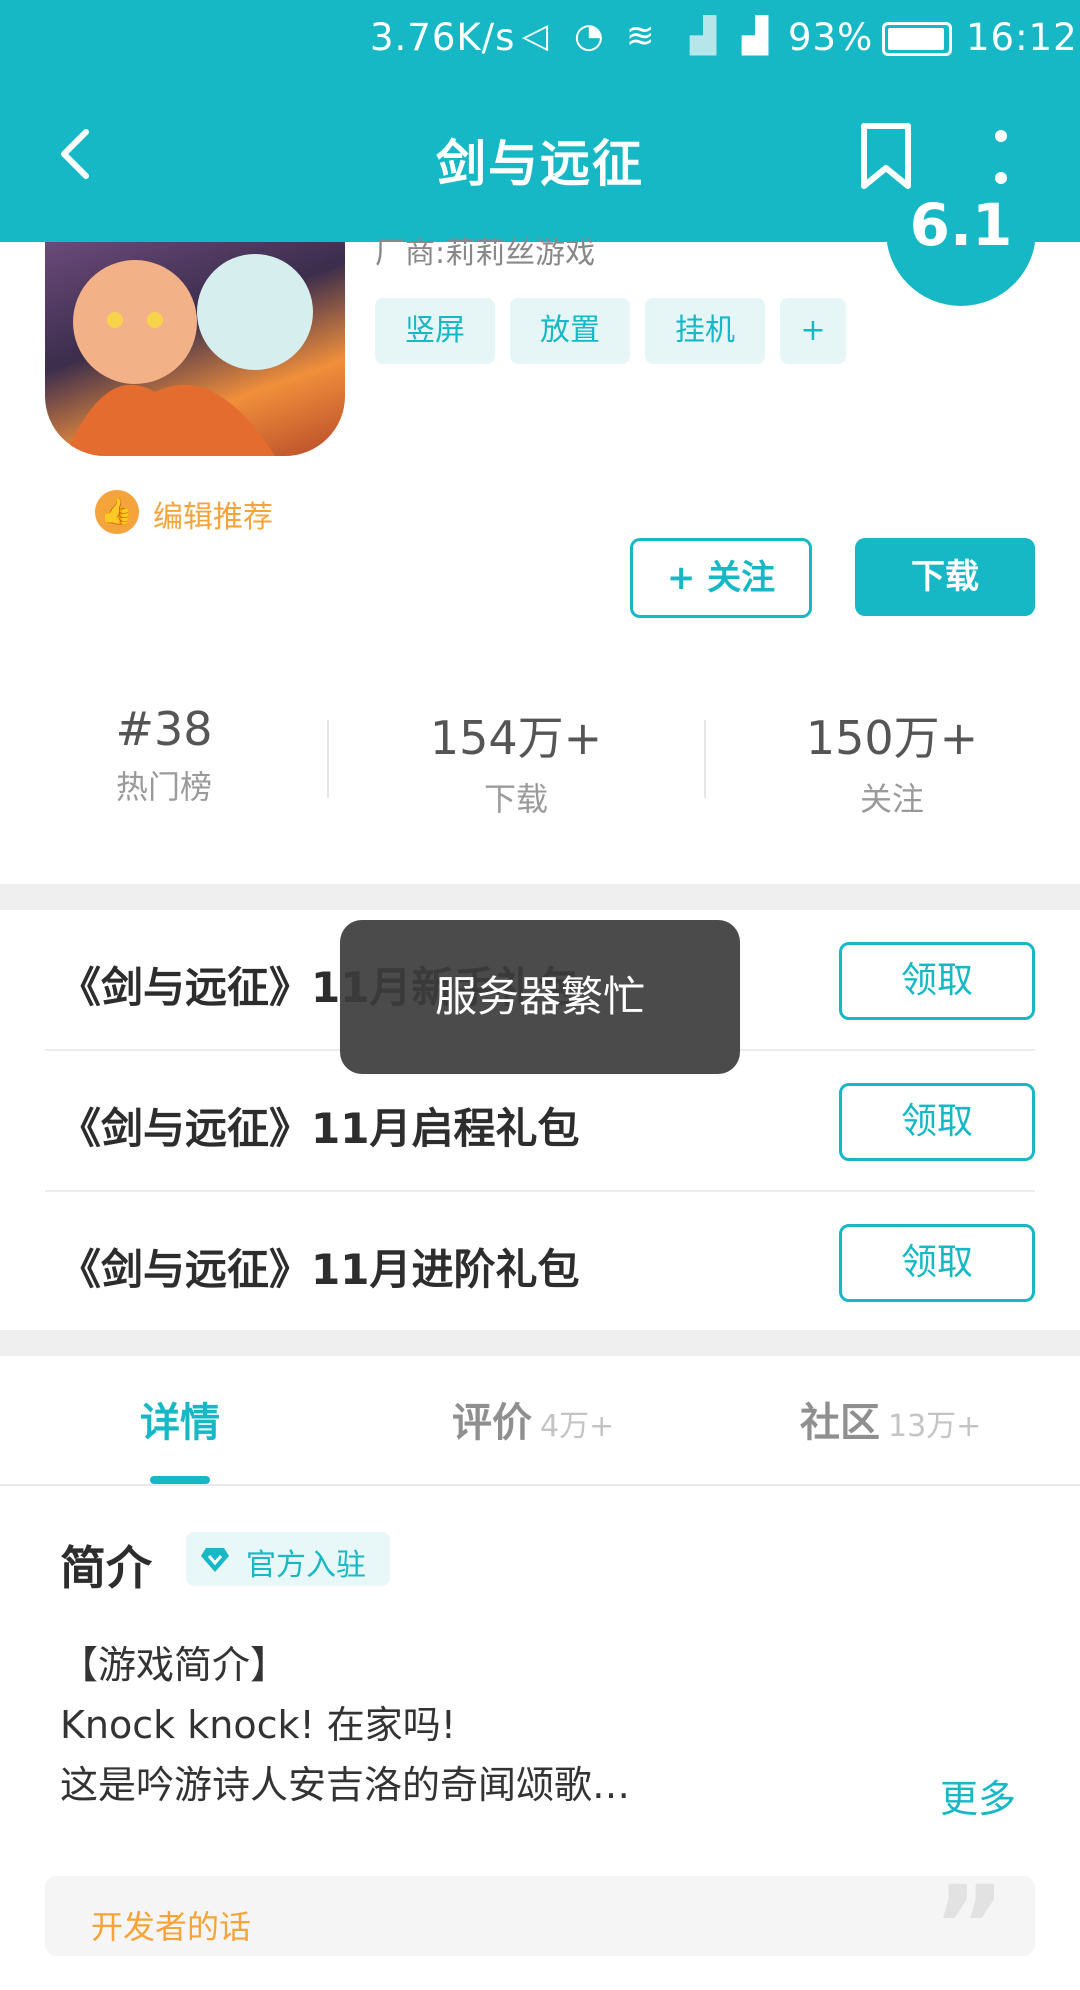  I want to click on thumbs-up-icon: 👍, so click(117, 512).